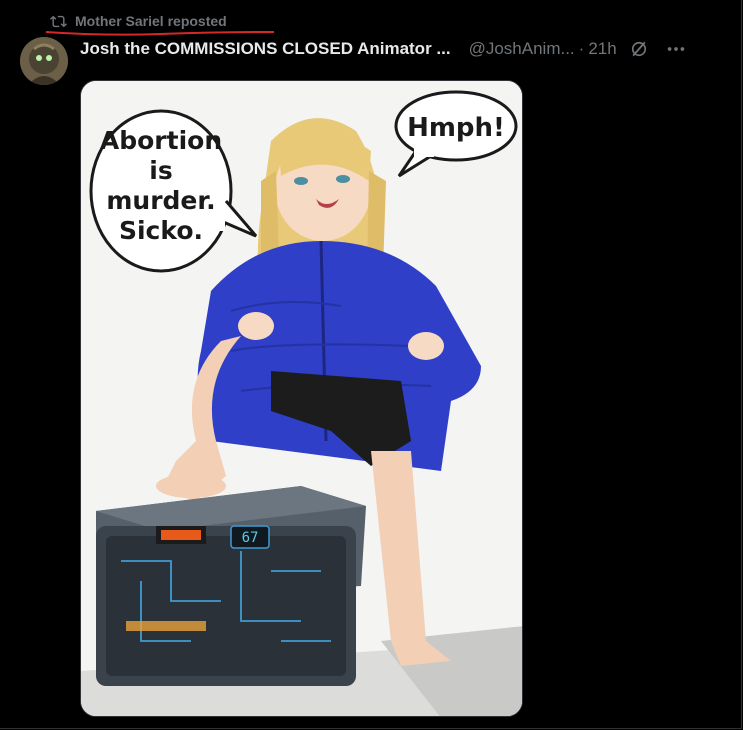 This screenshot has width=743, height=730. I want to click on avatar, so click(44, 61).